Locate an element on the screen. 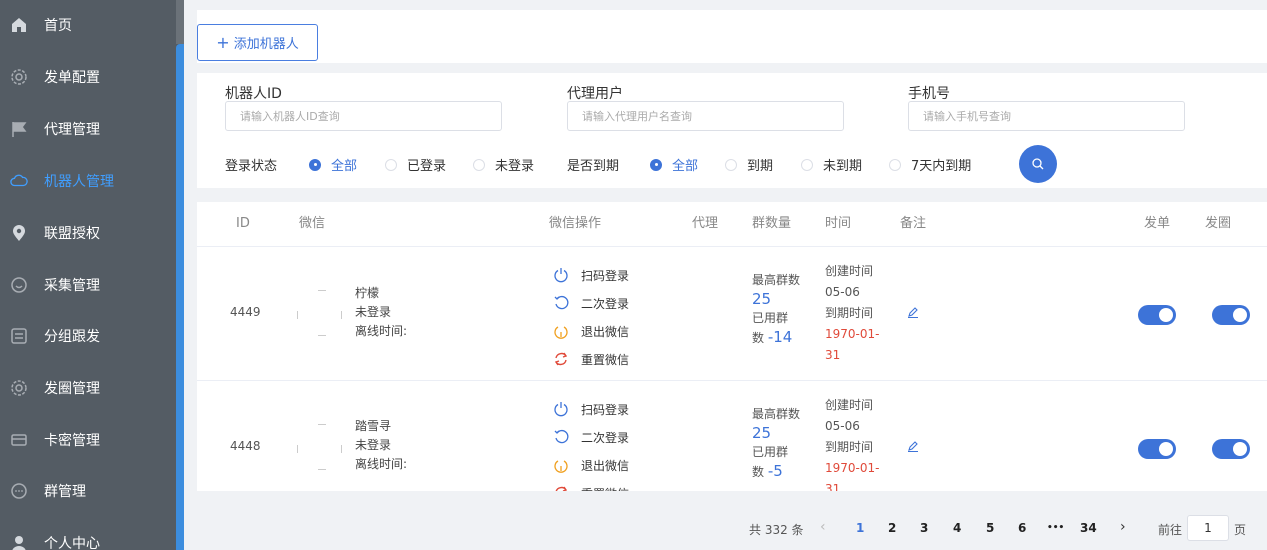 This screenshot has height=550, width=1267. row-id: 4448 is located at coordinates (245, 446).